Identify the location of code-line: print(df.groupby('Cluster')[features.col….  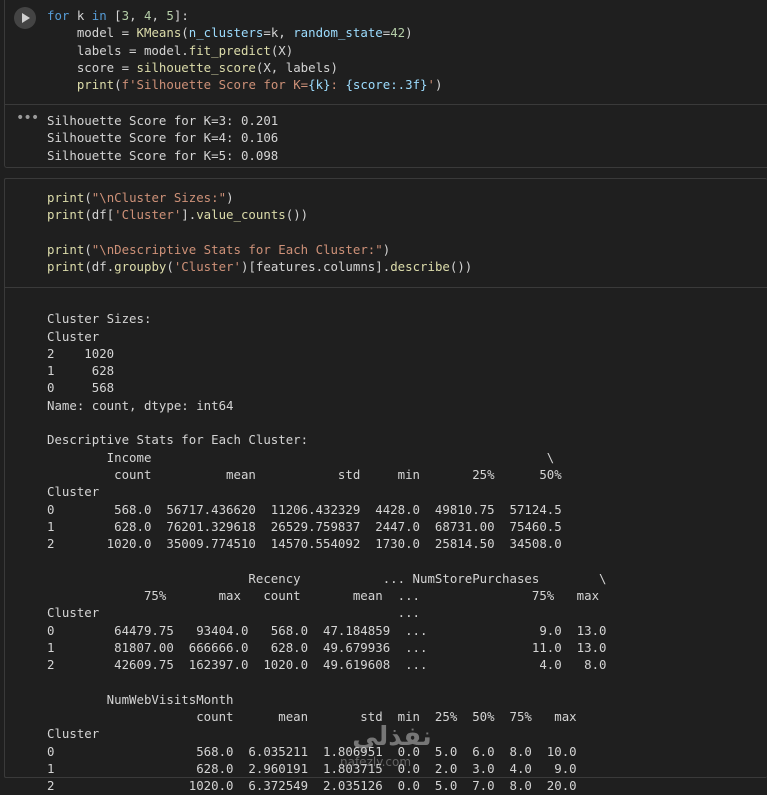
(259, 266).